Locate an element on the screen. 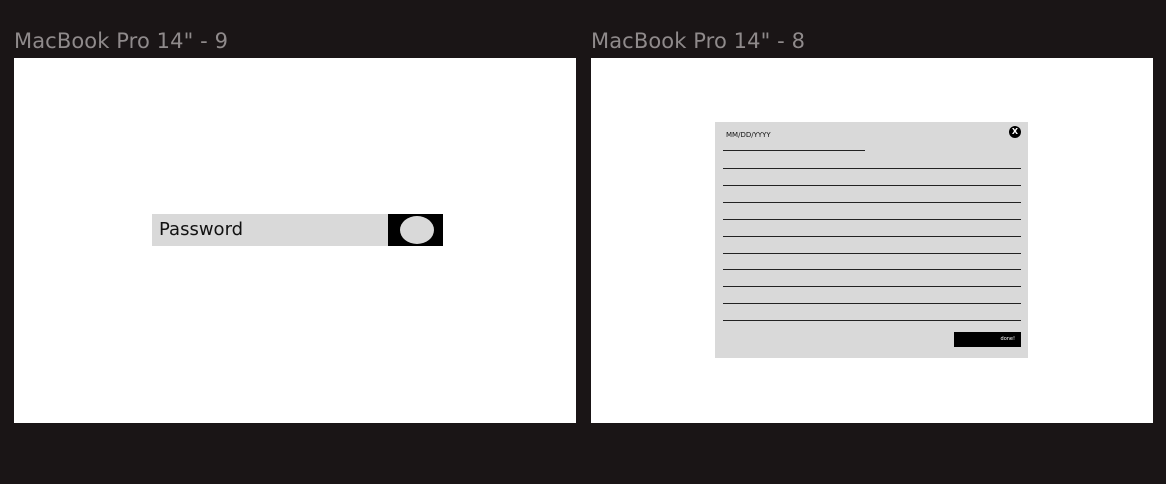 The width and height of the screenshot is (1166, 484). frame-title-macbook-9: MacBook Pro 14" - 9 is located at coordinates (121, 41).